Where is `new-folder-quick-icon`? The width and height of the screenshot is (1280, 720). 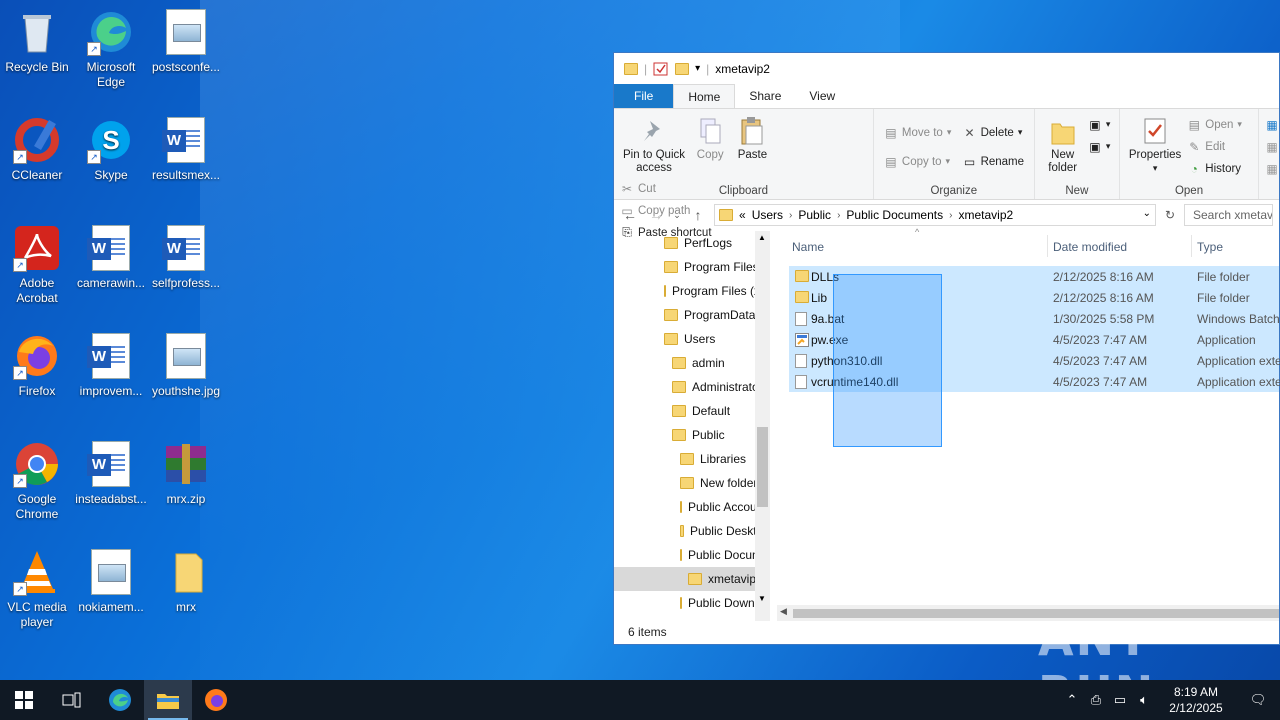 new-folder-quick-icon is located at coordinates (682, 68).